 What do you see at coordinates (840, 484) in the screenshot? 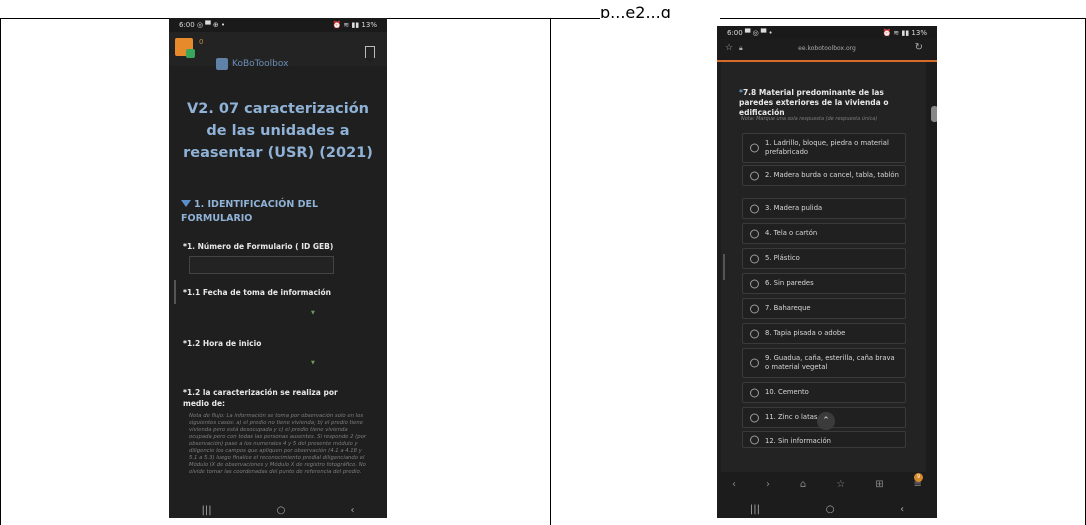
I see `browser-bookmark-icon: ☆` at bounding box center [840, 484].